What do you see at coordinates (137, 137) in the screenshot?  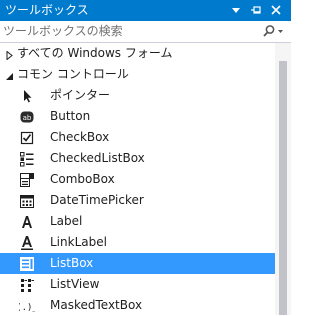 I see `tool-item-checkbox: CheckBox` at bounding box center [137, 137].